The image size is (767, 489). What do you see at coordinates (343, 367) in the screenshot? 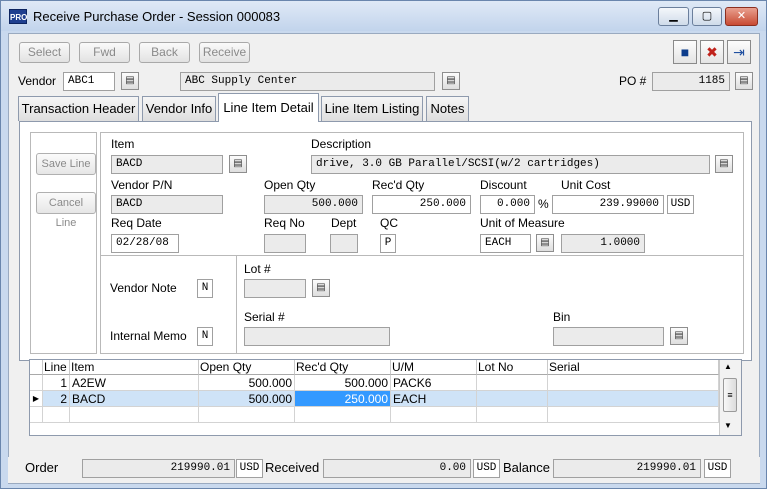
I see `col-recd-qty: Rec'd Qty` at bounding box center [343, 367].